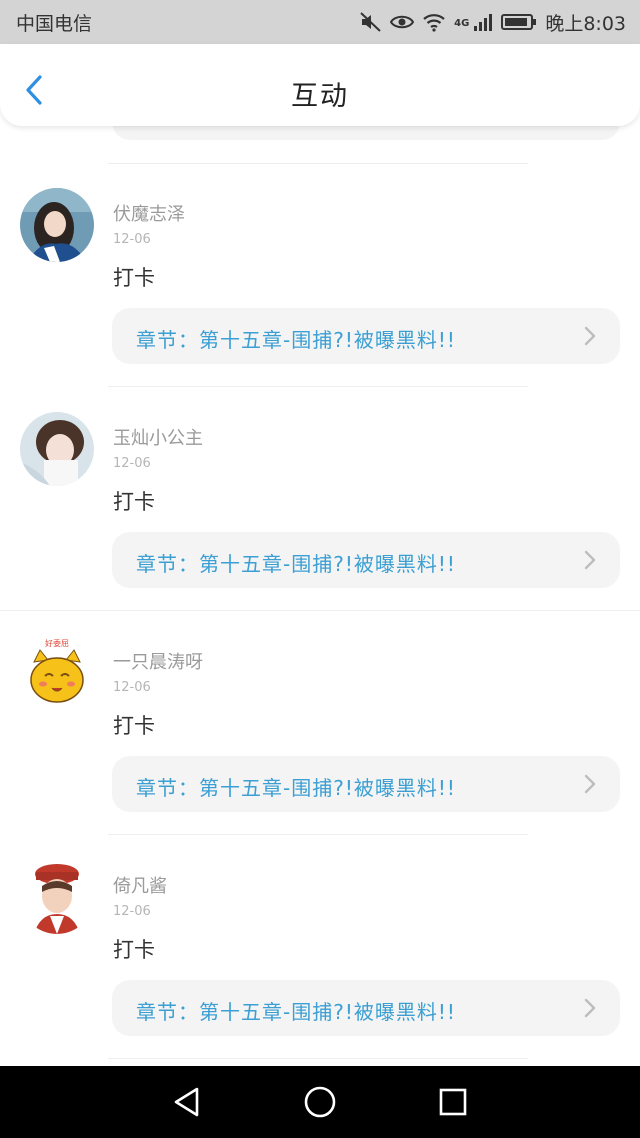  What do you see at coordinates (320, 96) in the screenshot?
I see `page-title: 互动` at bounding box center [320, 96].